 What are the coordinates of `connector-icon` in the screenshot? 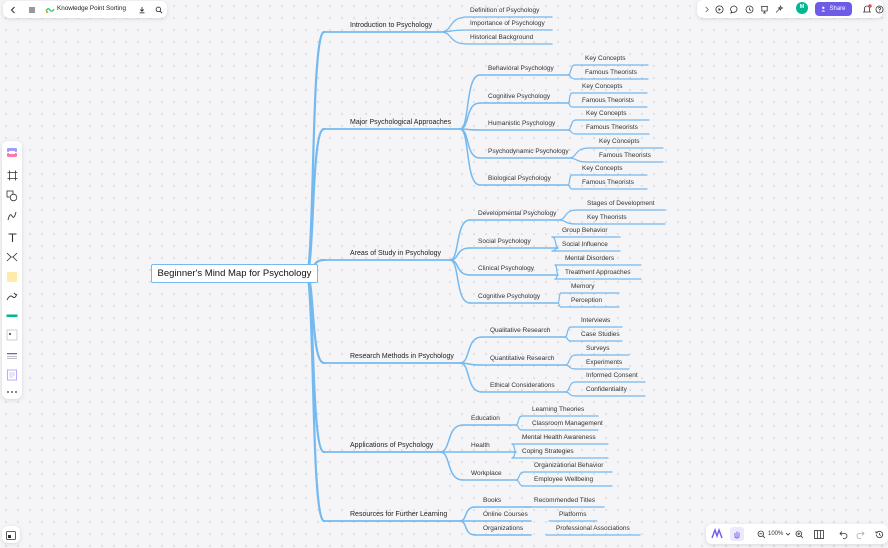 It's located at (12, 216).